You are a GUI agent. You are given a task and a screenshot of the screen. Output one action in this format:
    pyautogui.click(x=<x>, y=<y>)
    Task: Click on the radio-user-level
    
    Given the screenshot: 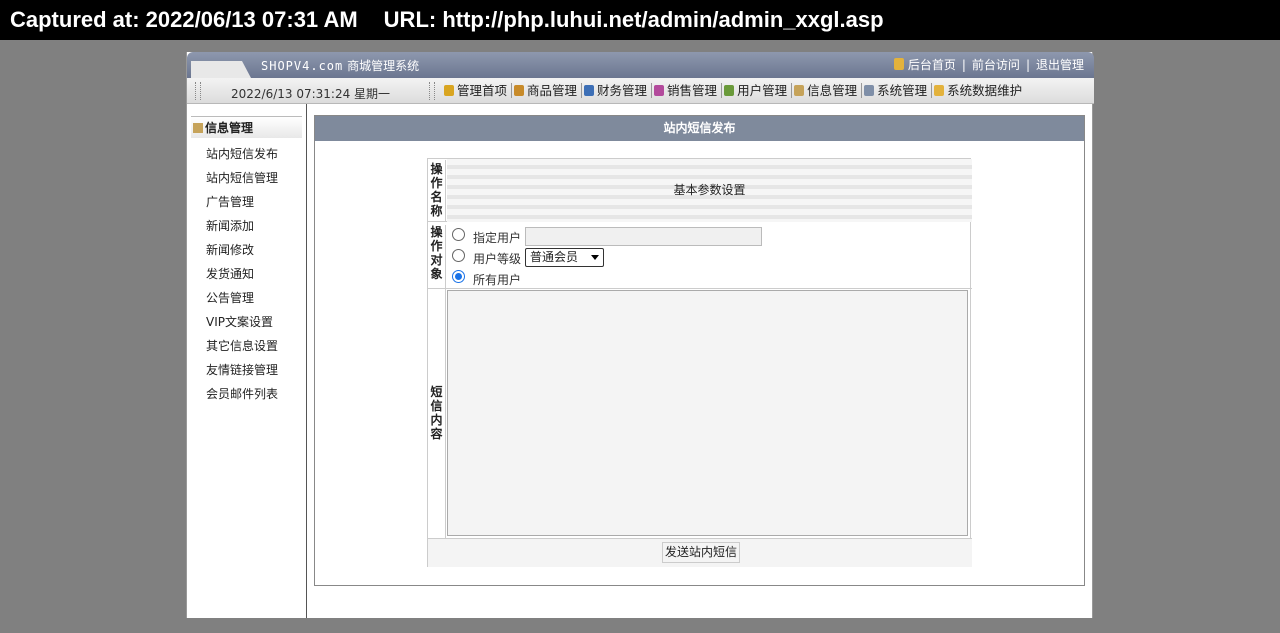 What is the action you would take?
    pyautogui.click(x=458, y=255)
    